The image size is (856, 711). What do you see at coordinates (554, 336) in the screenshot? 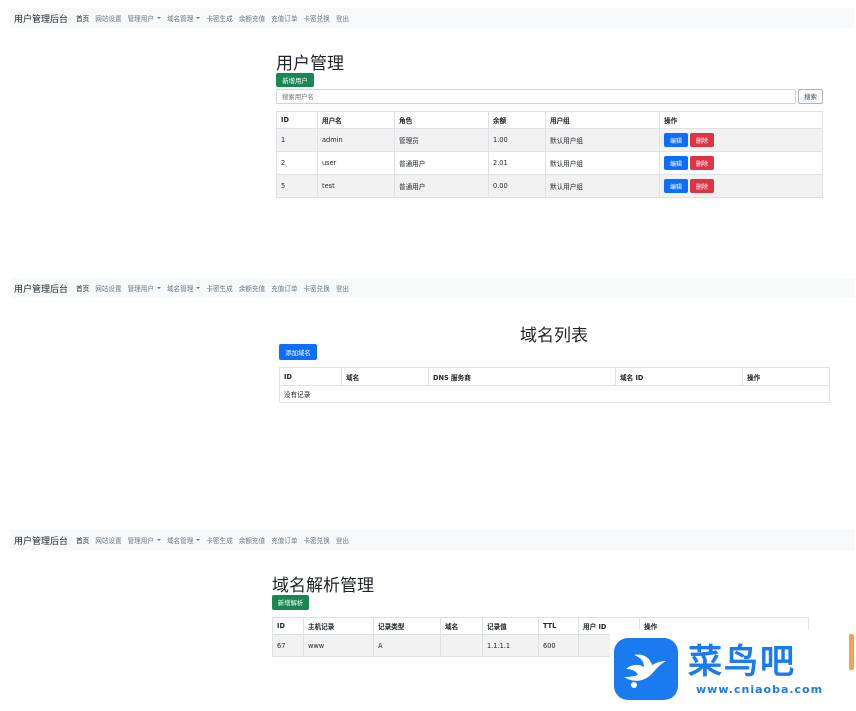
I see `page-title-domains: 域名列表` at bounding box center [554, 336].